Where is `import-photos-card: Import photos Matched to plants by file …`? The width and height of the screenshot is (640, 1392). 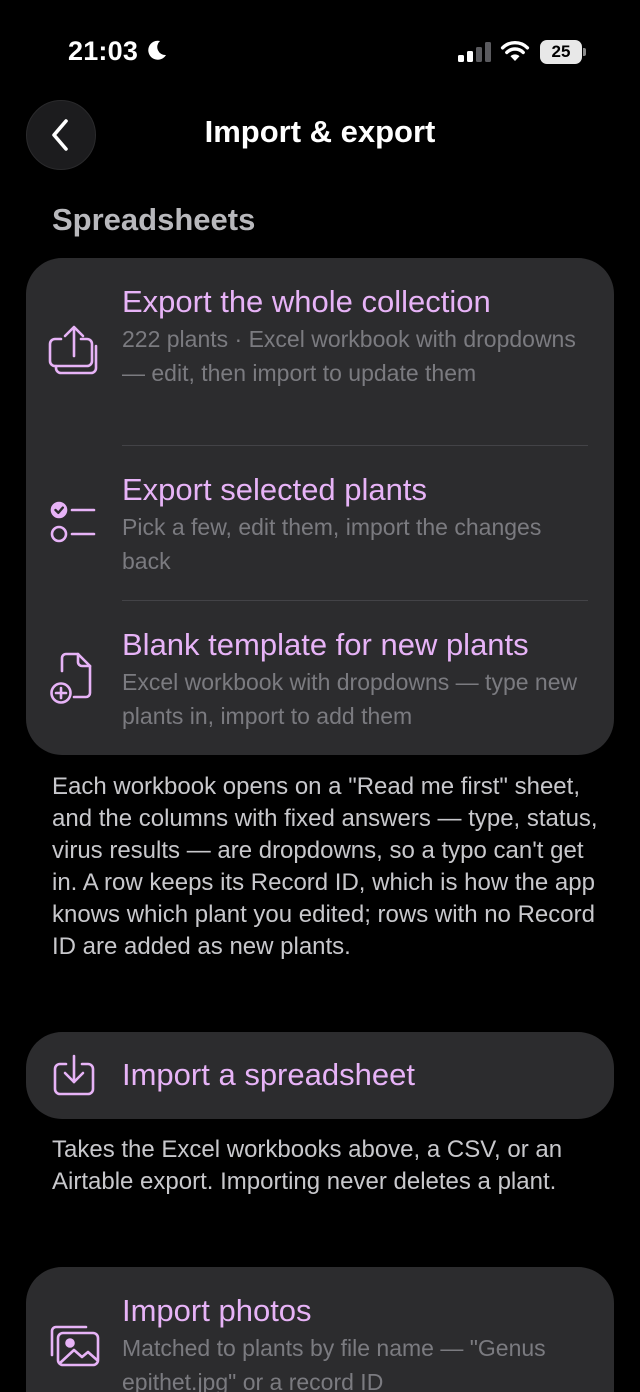
import-photos-card: Import photos Matched to plants by file … is located at coordinates (320, 1329).